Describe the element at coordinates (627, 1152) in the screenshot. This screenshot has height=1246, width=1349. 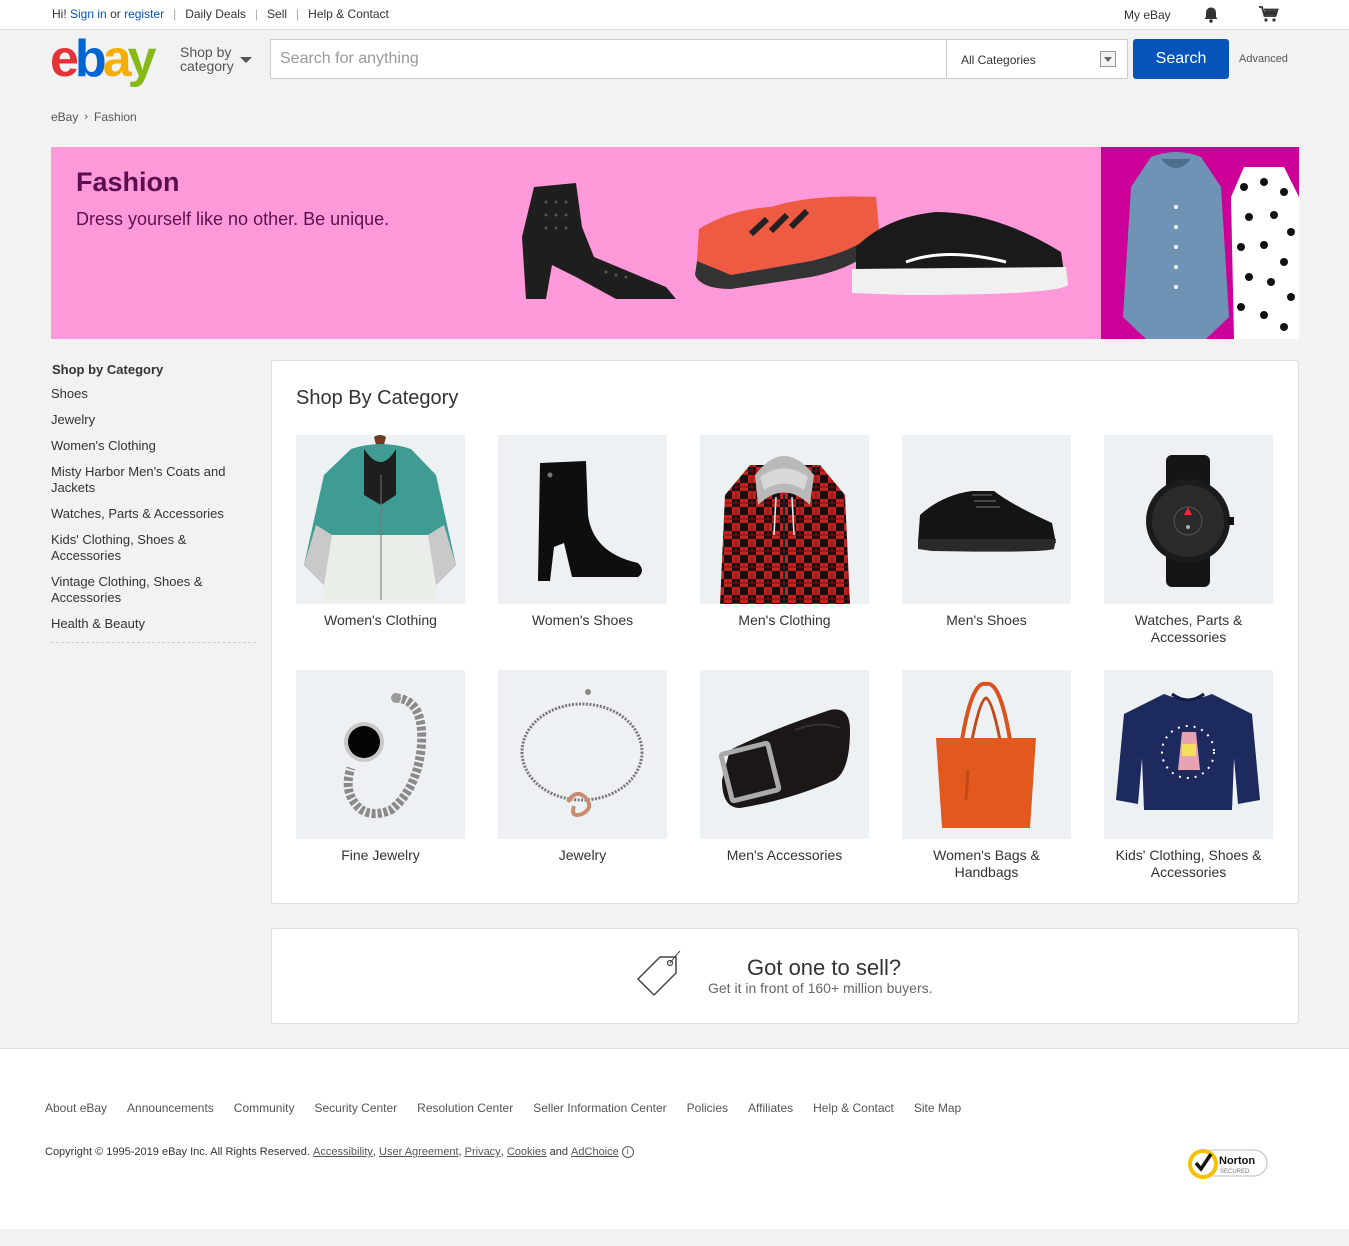
I see `adchoice-info-icon: i` at that location.